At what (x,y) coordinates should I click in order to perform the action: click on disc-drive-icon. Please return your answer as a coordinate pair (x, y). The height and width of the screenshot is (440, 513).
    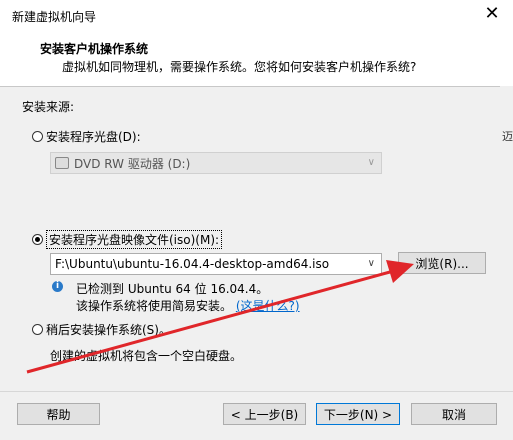
    Looking at the image, I should click on (62, 163).